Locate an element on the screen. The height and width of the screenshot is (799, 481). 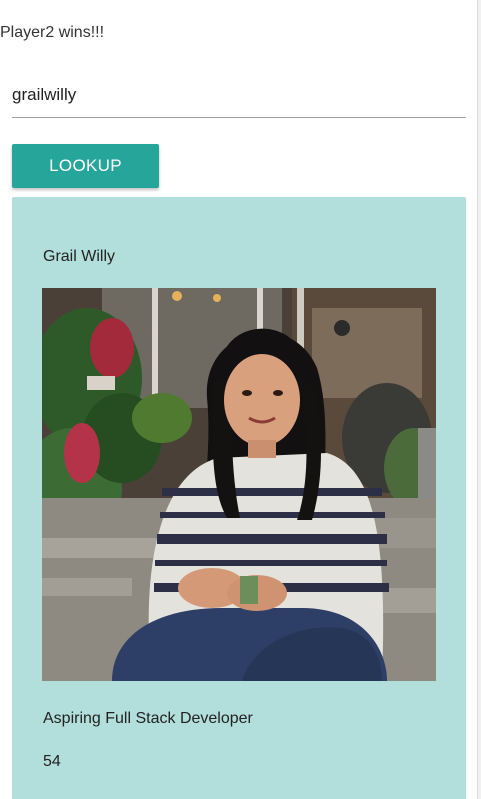
username-input is located at coordinates (239, 95).